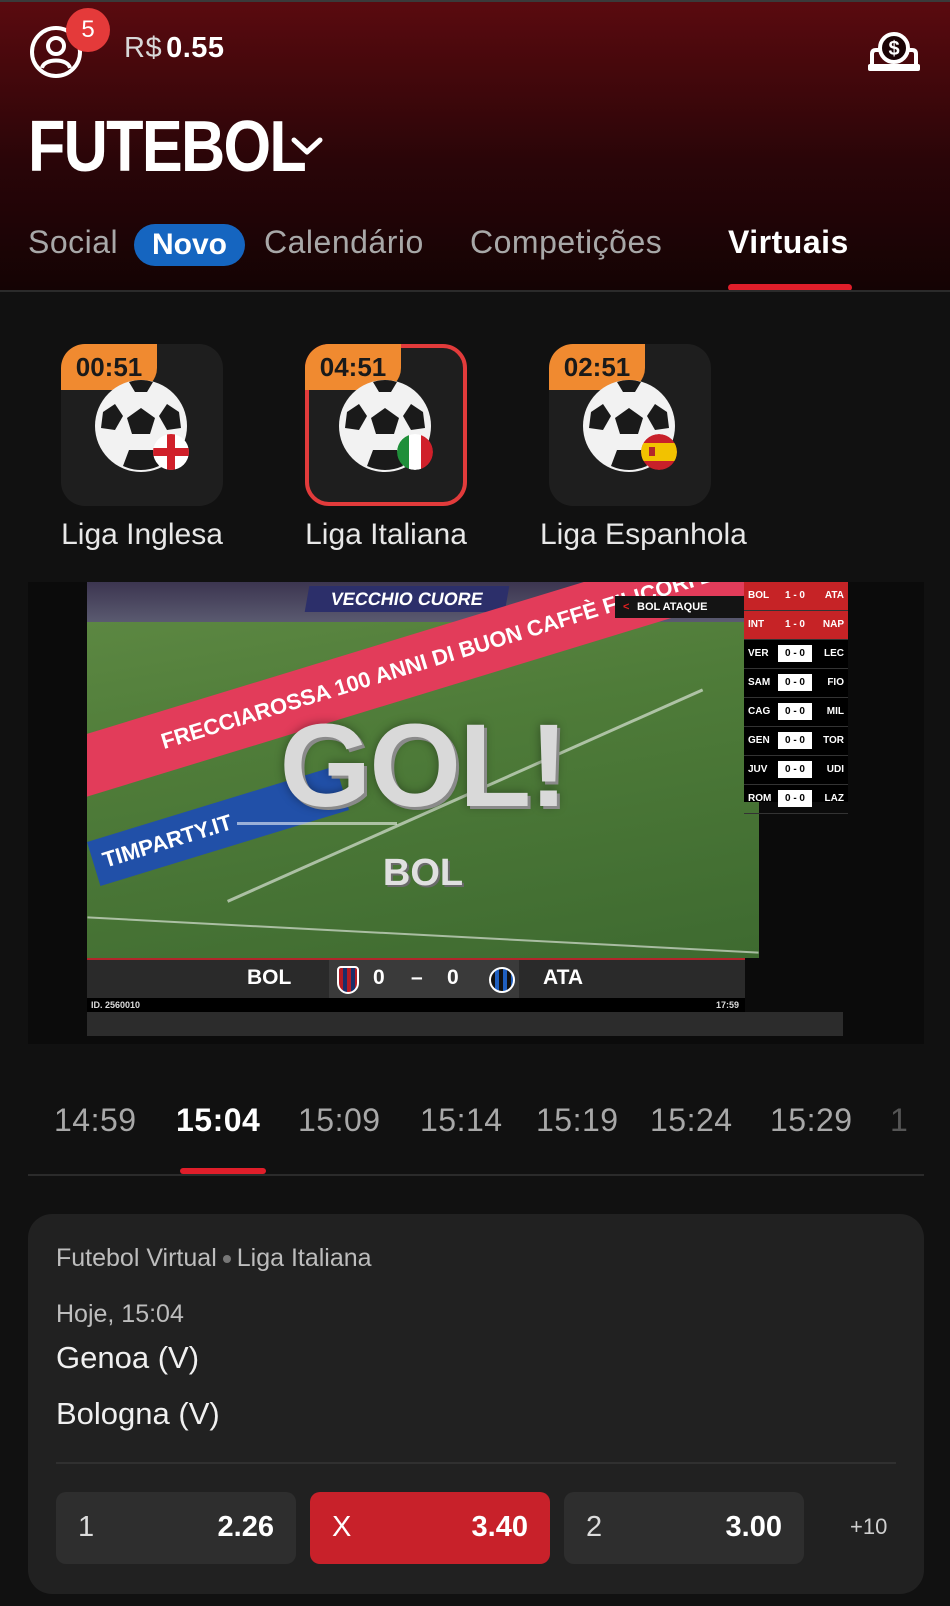 The image size is (950, 1606). Describe the element at coordinates (142, 534) in the screenshot. I see `league-name: Liga Inglesa` at that location.